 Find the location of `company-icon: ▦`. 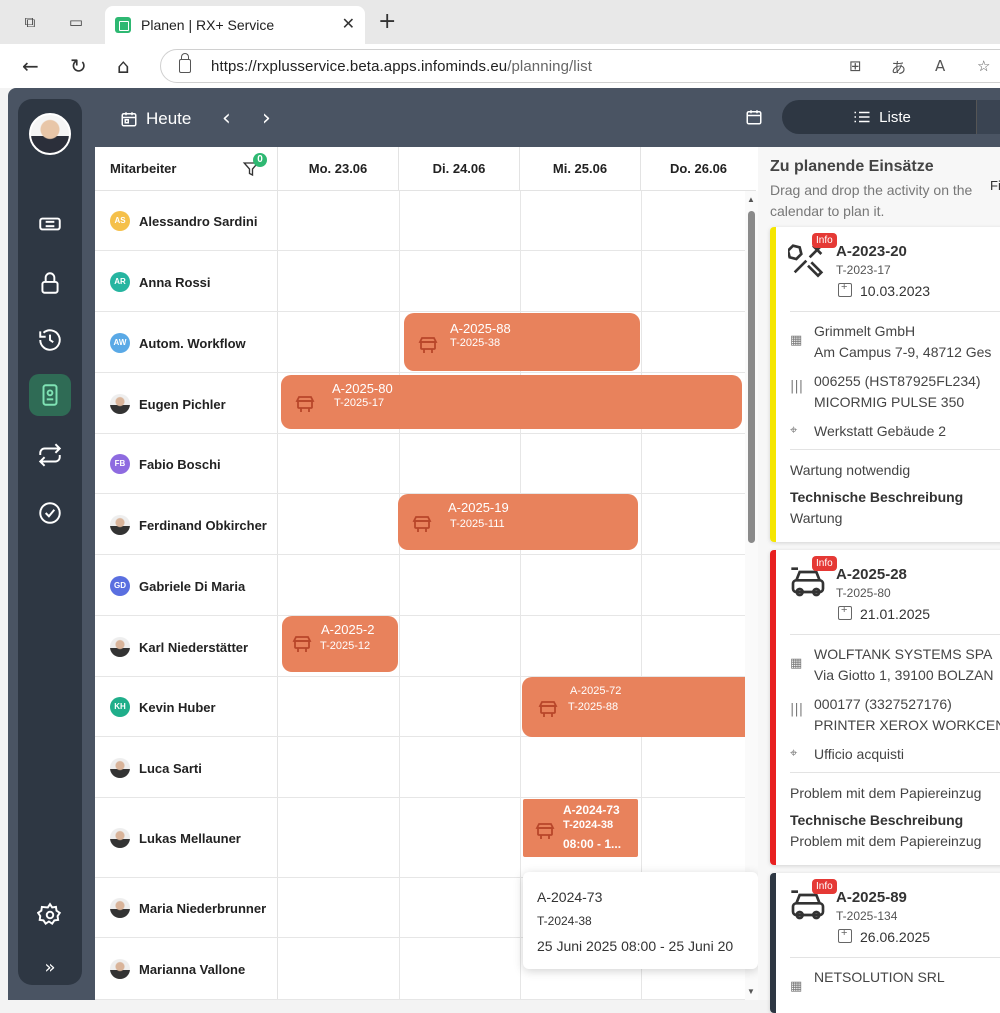

company-icon: ▦ is located at coordinates (796, 663).